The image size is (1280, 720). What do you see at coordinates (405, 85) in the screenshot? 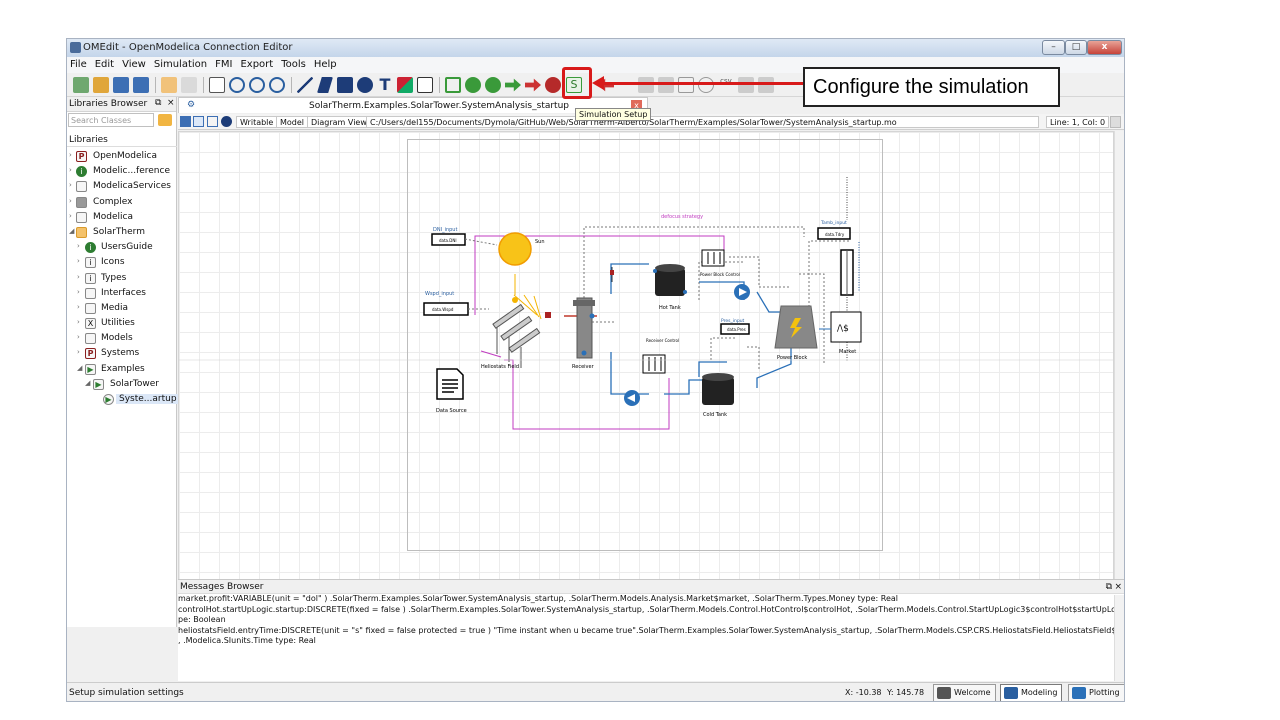
I see `bitmap-tool-icon` at bounding box center [405, 85].